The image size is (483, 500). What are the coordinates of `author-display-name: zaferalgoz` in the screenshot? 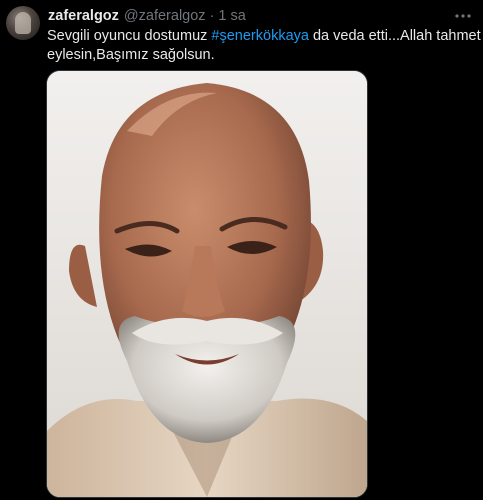 It's located at (83, 16).